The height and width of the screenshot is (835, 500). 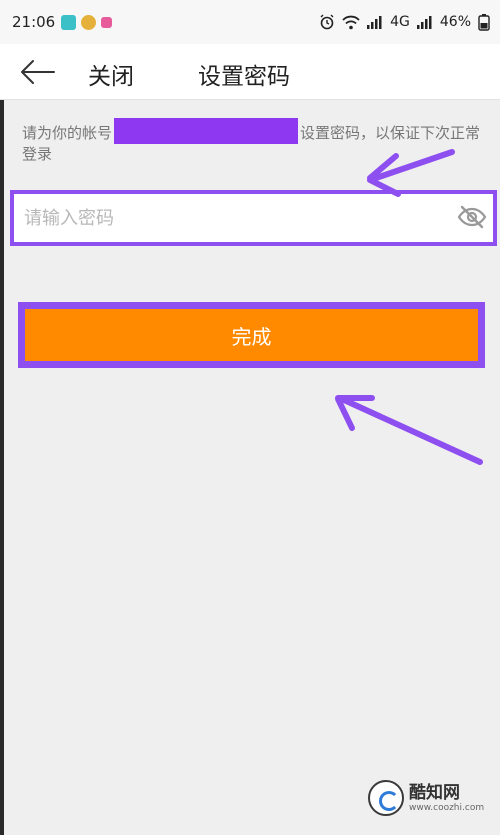 I want to click on redacted-account, so click(x=206, y=131).